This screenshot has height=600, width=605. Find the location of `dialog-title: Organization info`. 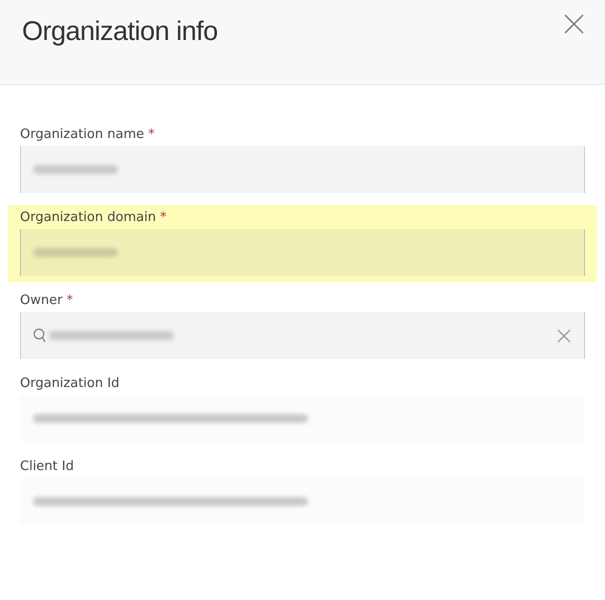

dialog-title: Organization info is located at coordinates (120, 31).